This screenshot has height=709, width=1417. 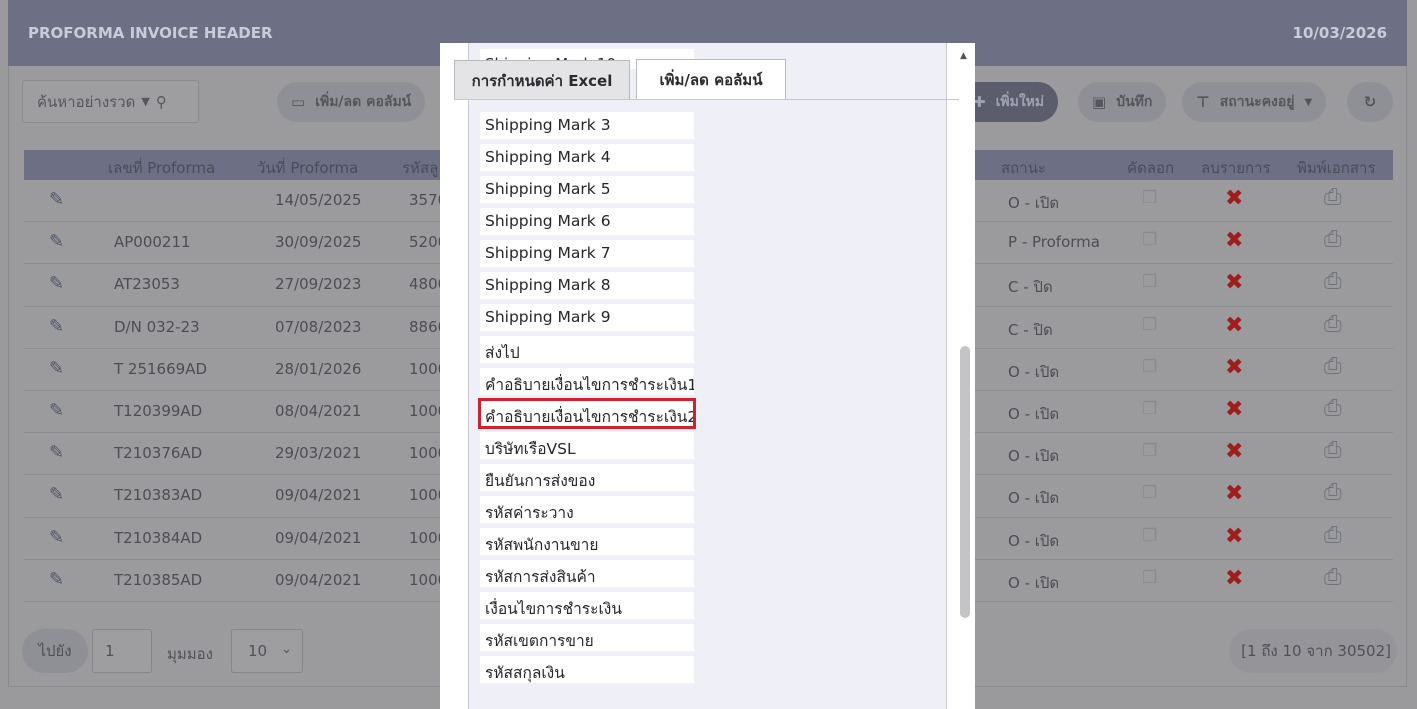 What do you see at coordinates (157, 326) in the screenshot?
I see `cell-proforma-no: D/N 032-23` at bounding box center [157, 326].